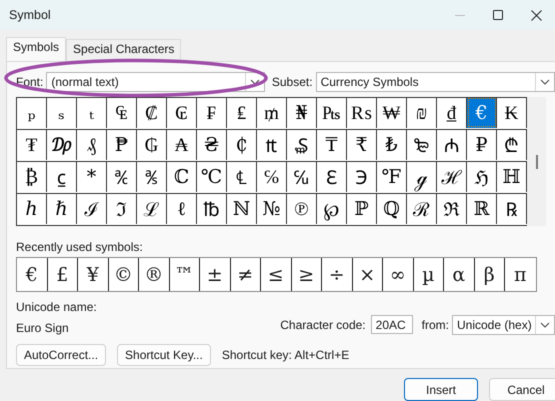  I want to click on symbol-cell: ₫, so click(452, 112).